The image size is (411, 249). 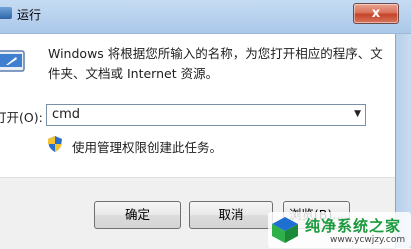 I want to click on close-button: x, so click(x=376, y=13).